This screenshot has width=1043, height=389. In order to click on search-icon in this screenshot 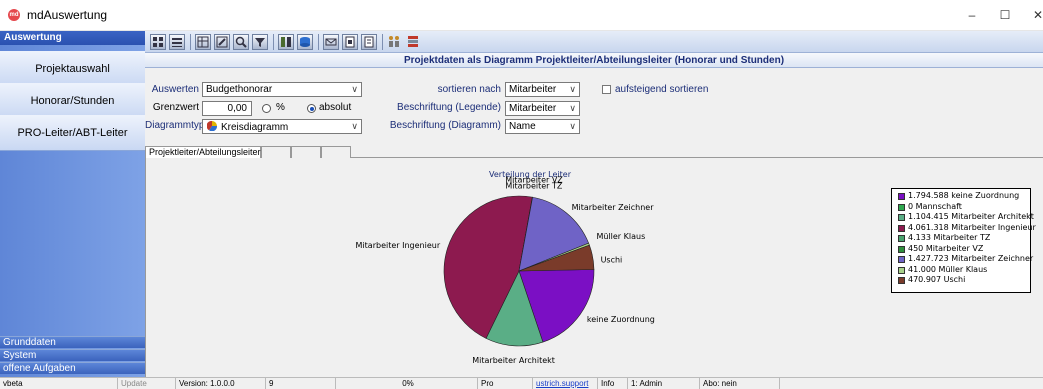, I will do `click(241, 42)`.